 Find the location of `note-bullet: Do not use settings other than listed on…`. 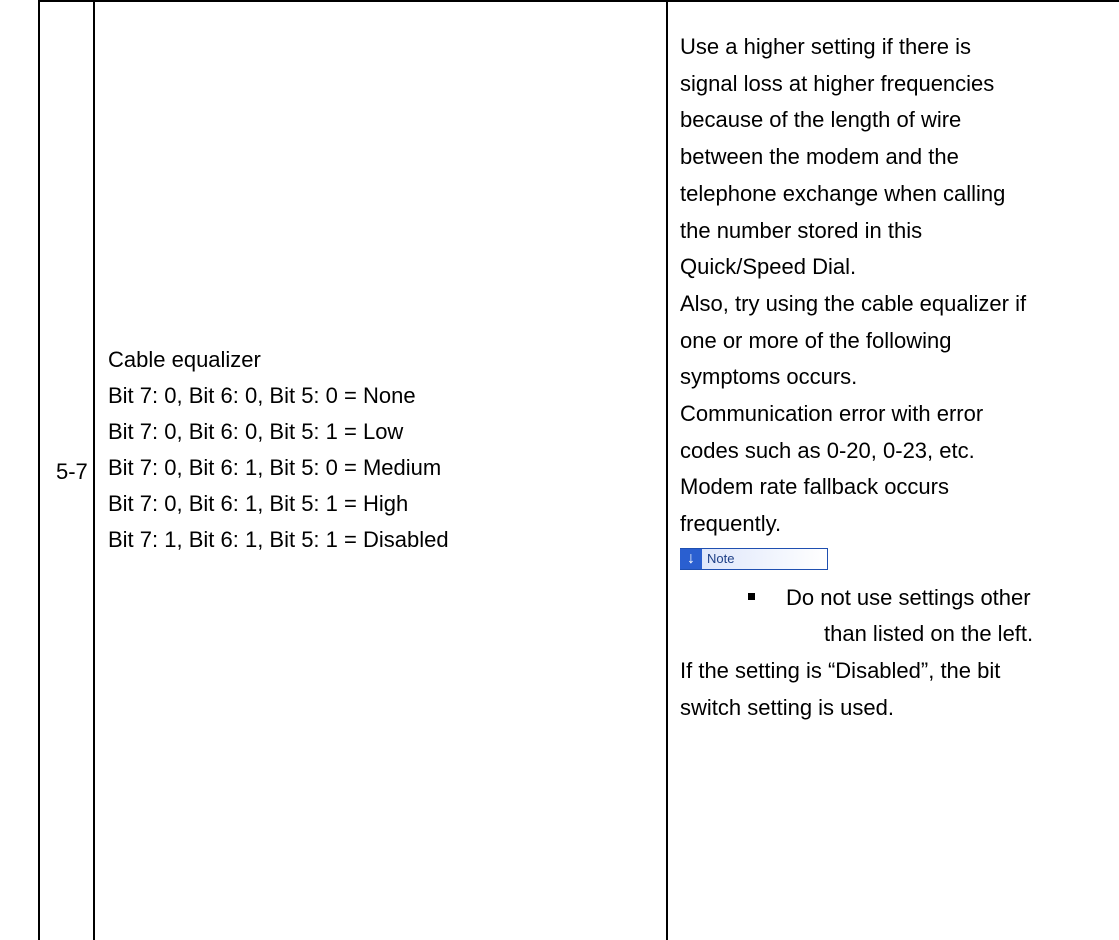

note-bullet: Do not use settings other than listed on… is located at coordinates (856, 616).